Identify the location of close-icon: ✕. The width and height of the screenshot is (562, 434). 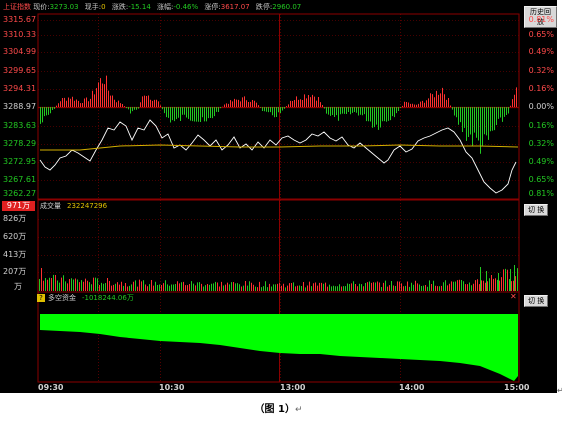
(513, 297).